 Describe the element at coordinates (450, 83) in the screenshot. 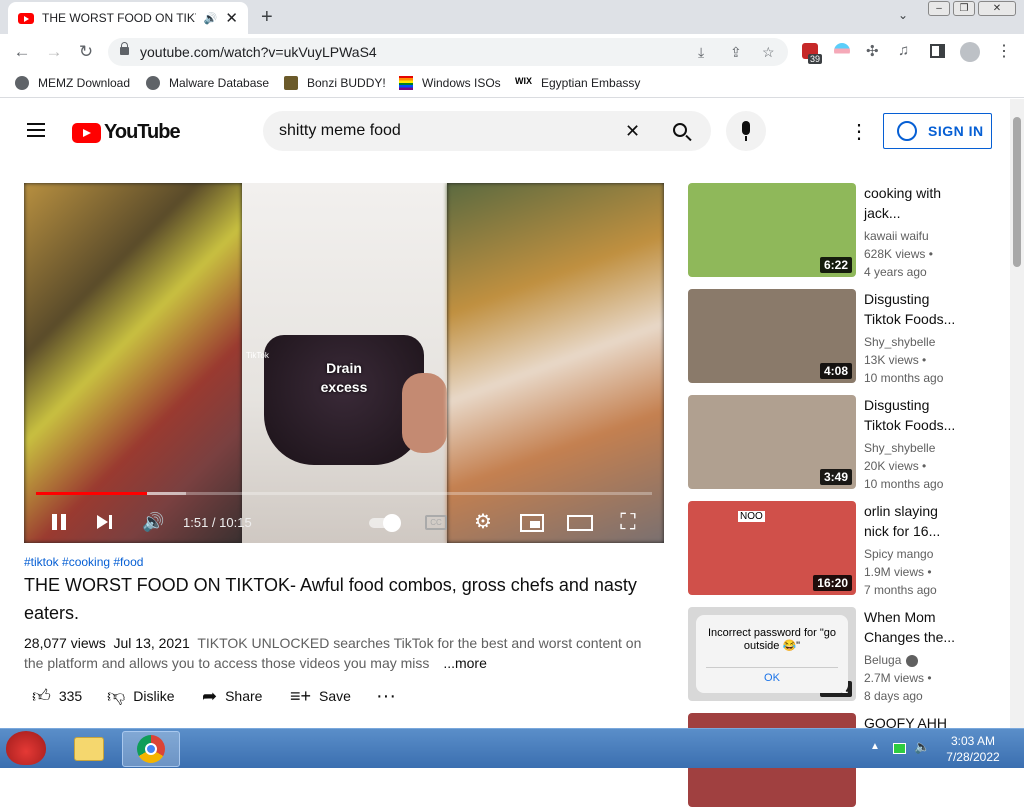

I see `bookmark-windows-isos: Windows ISOs` at that location.